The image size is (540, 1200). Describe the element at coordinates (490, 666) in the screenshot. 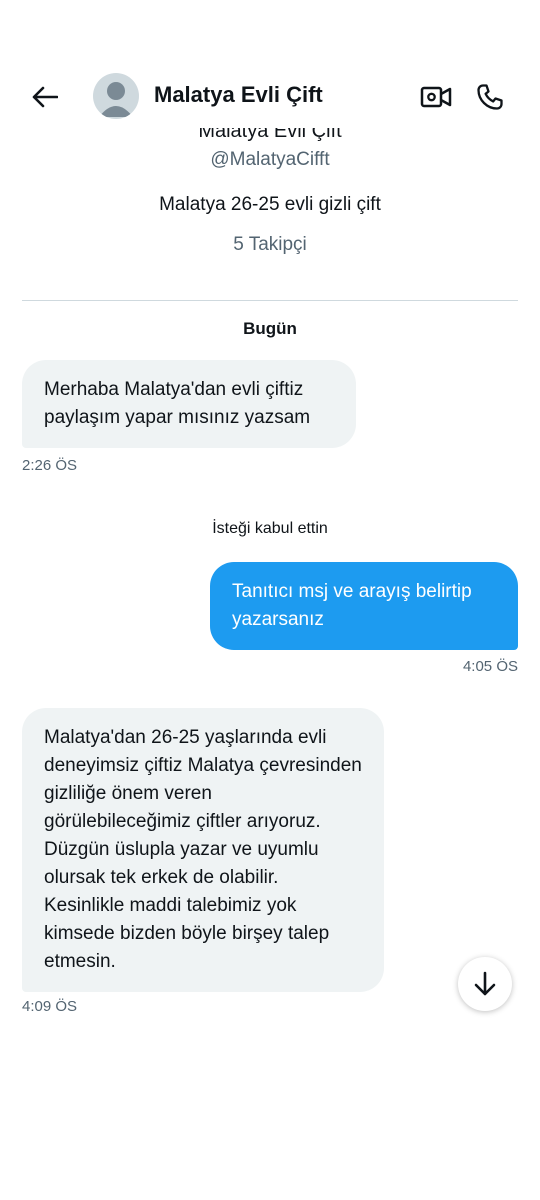

I see `message-timestamp: 4:05 ÖS` at that location.